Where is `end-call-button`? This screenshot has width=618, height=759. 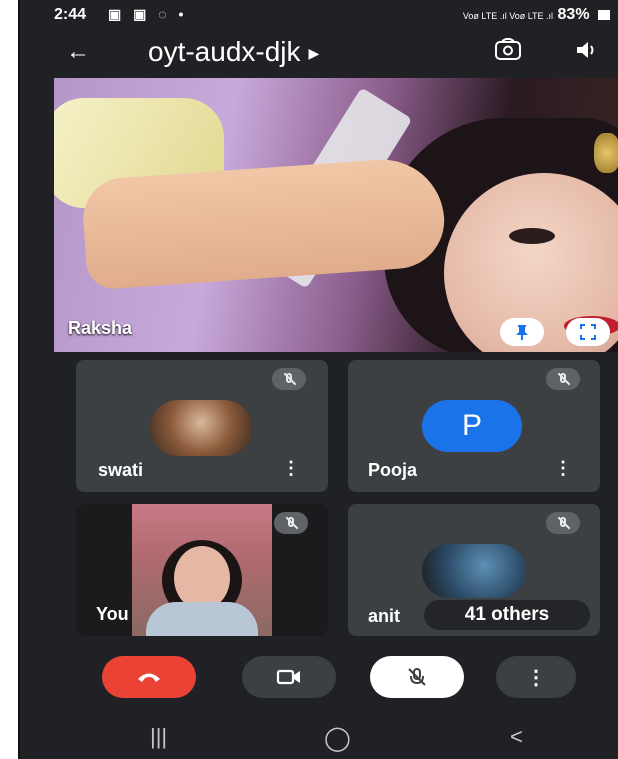 end-call-button is located at coordinates (149, 677).